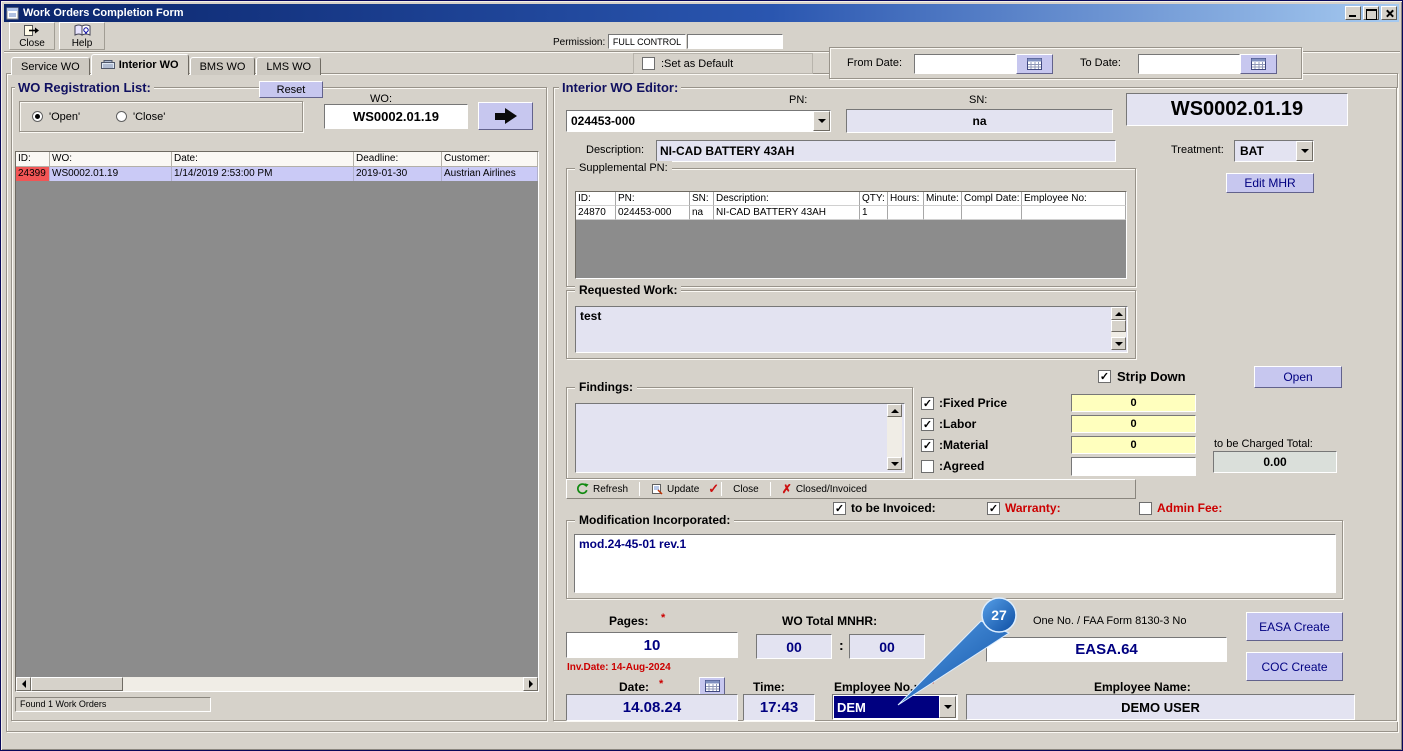  What do you see at coordinates (927, 466) in the screenshot?
I see `agreed-checkbox` at bounding box center [927, 466].